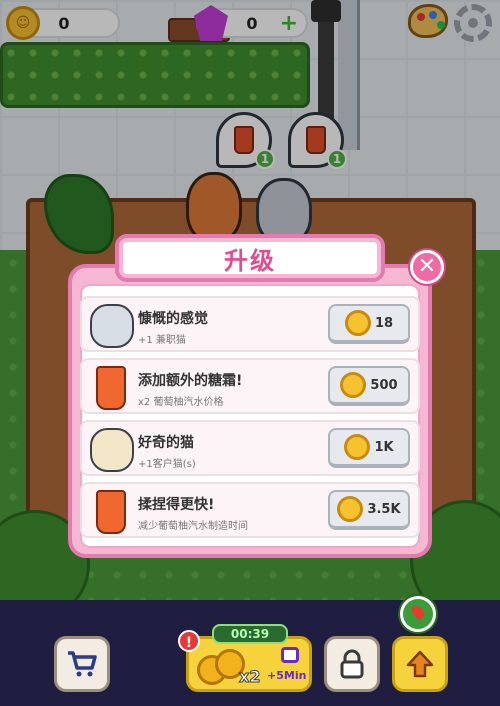 The width and height of the screenshot is (500, 706). I want to click on buy-upgrade-button: 500, so click(369, 386).